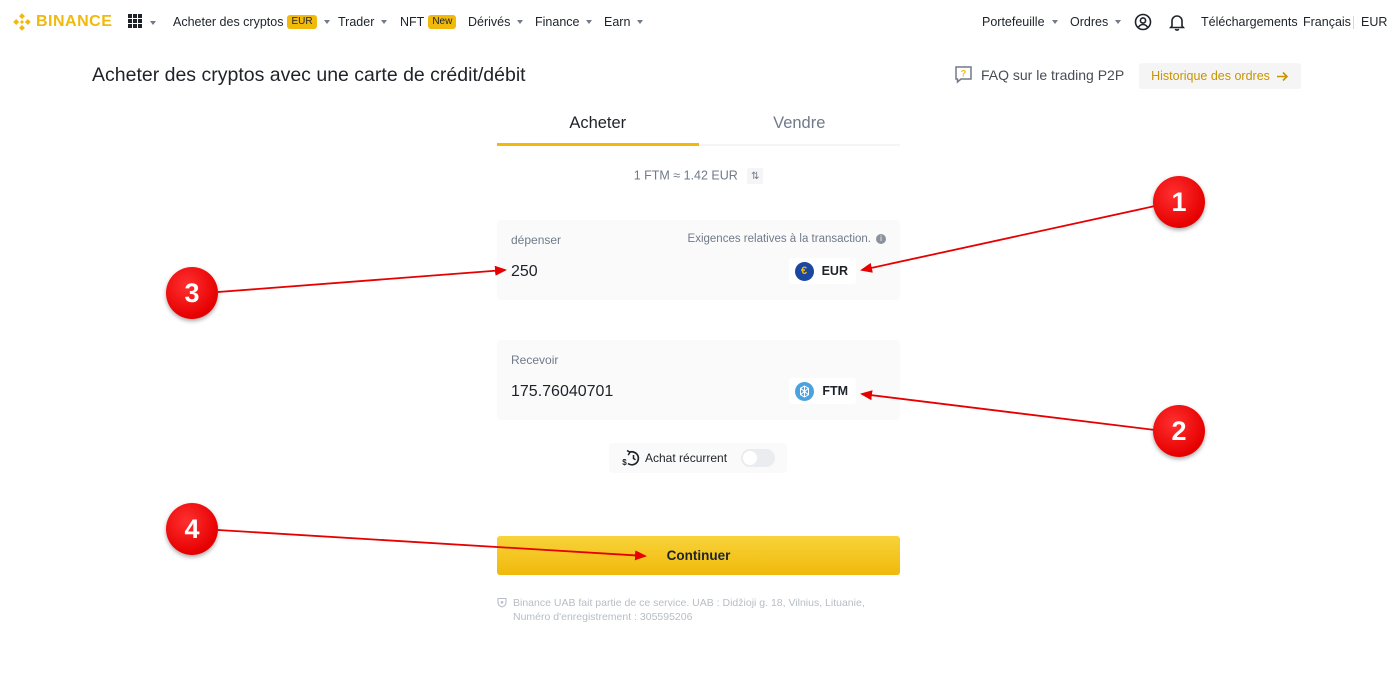 The width and height of the screenshot is (1400, 673). What do you see at coordinates (804, 271) in the screenshot?
I see `euro-coin-icon: €` at bounding box center [804, 271].